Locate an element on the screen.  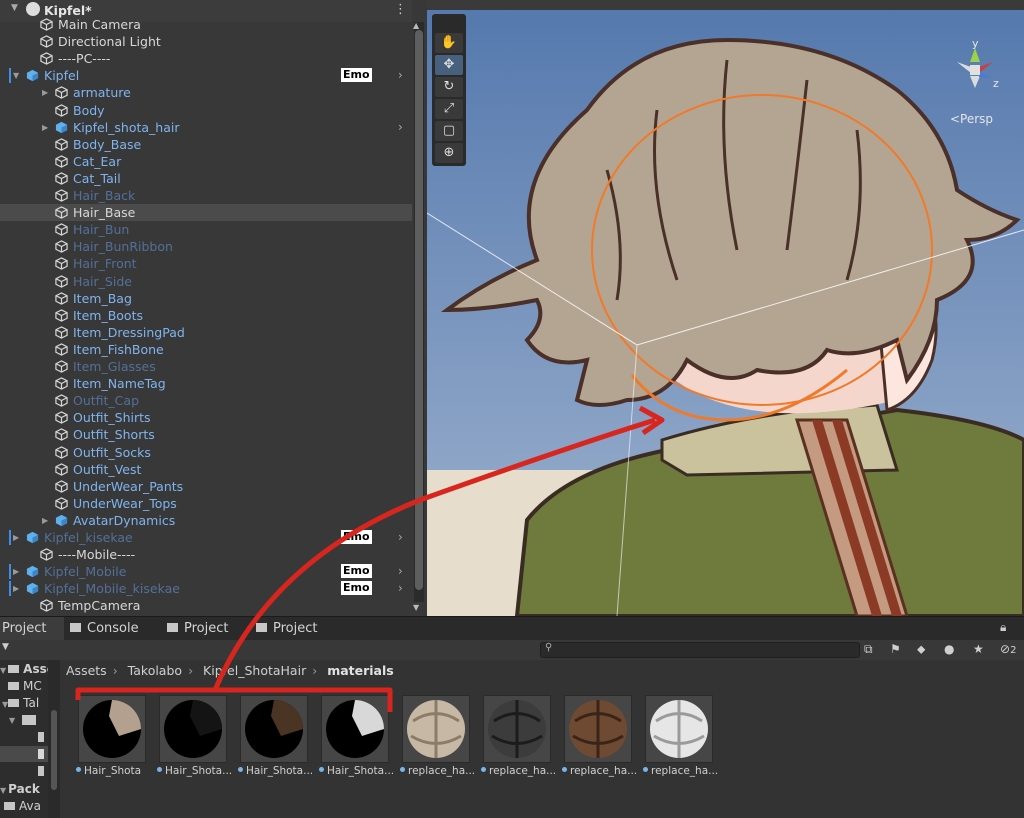
lock-icon: 🔒︎ is located at coordinates (1003, 627).